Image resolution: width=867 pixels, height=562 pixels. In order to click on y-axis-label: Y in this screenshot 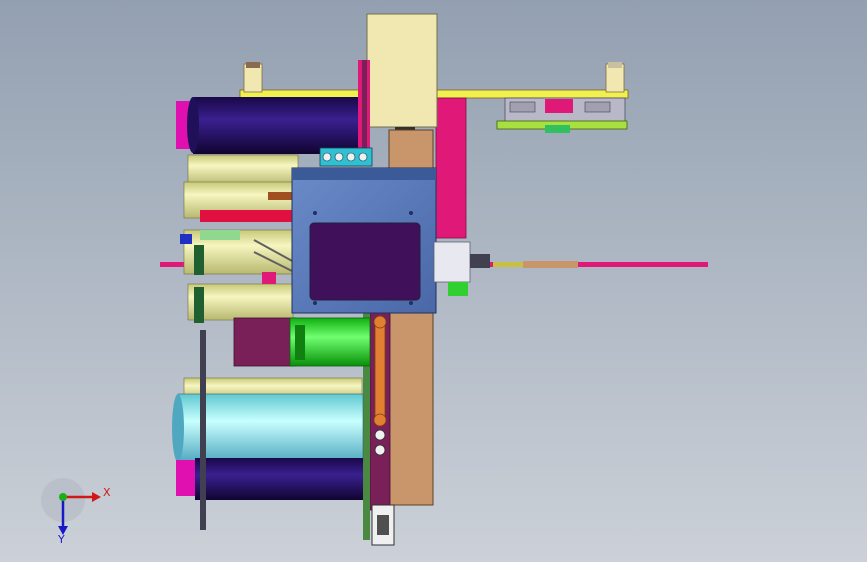, I will do `click(61, 539)`.